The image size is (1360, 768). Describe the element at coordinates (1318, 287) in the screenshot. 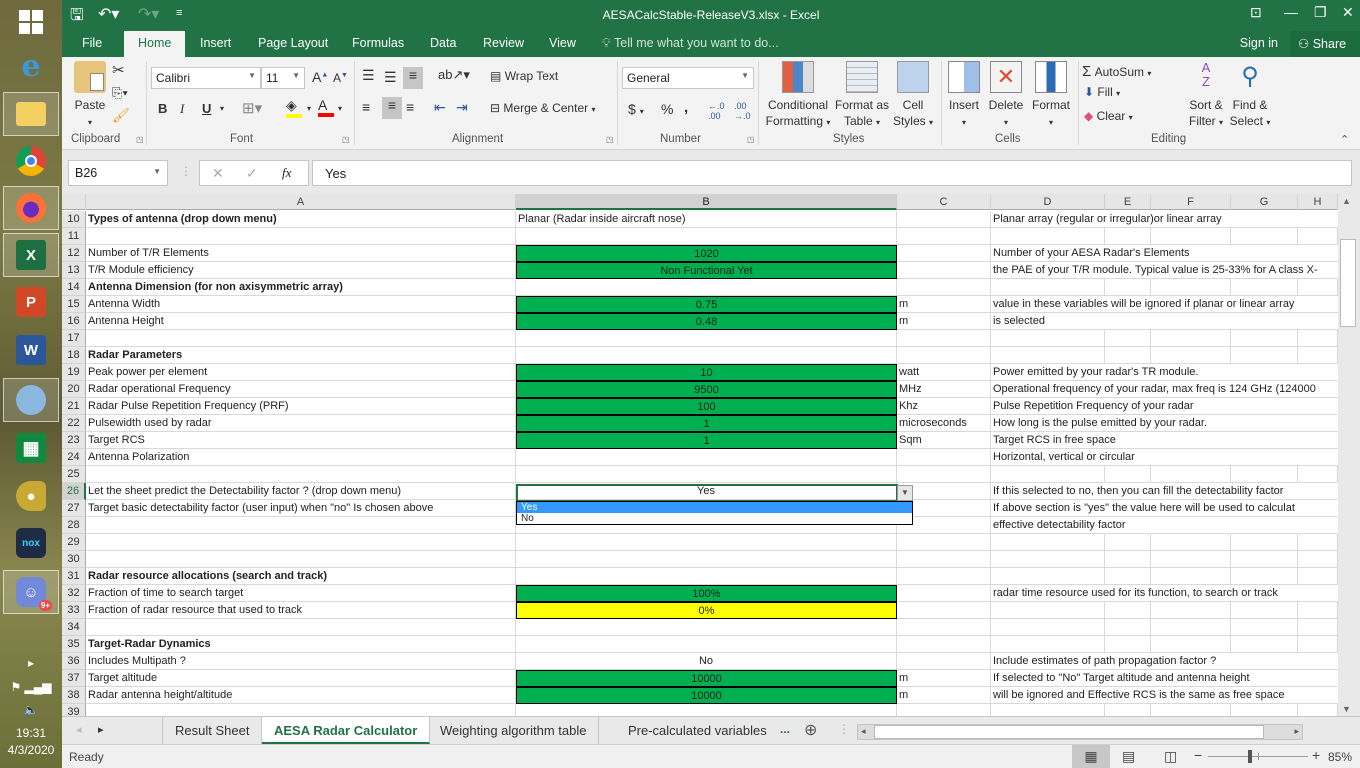

I see `cell-h14` at that location.